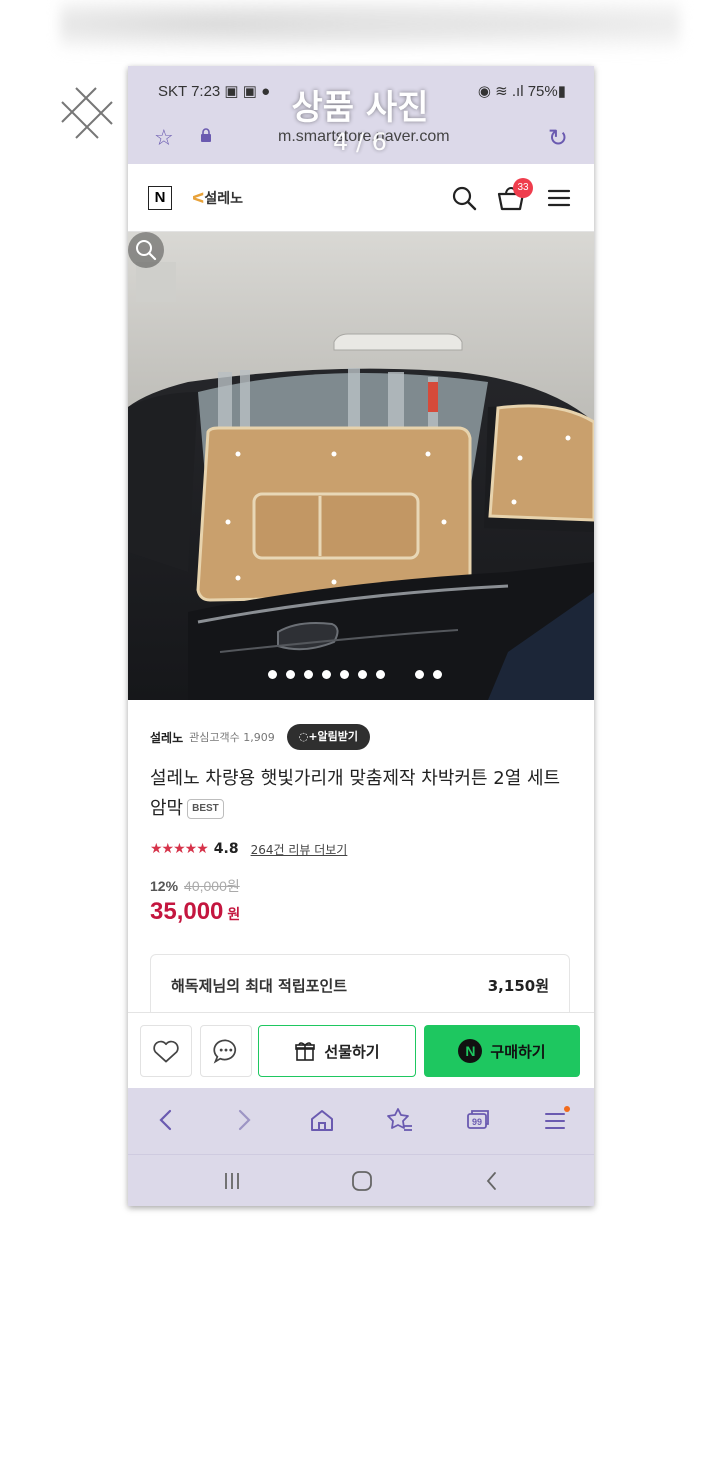 The width and height of the screenshot is (720, 1480). I want to click on store-header: N ᐸ설레노 33, so click(361, 198).